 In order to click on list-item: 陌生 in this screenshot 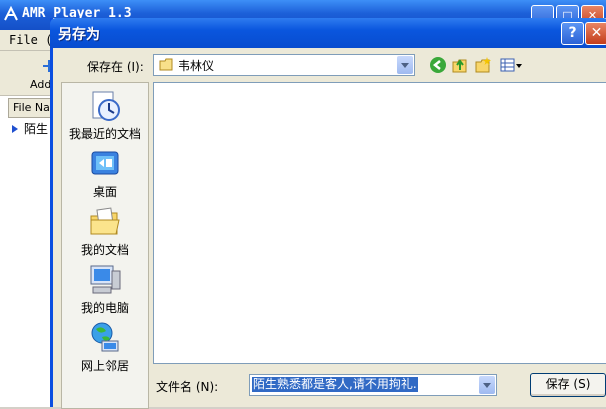, I will do `click(30, 128)`.